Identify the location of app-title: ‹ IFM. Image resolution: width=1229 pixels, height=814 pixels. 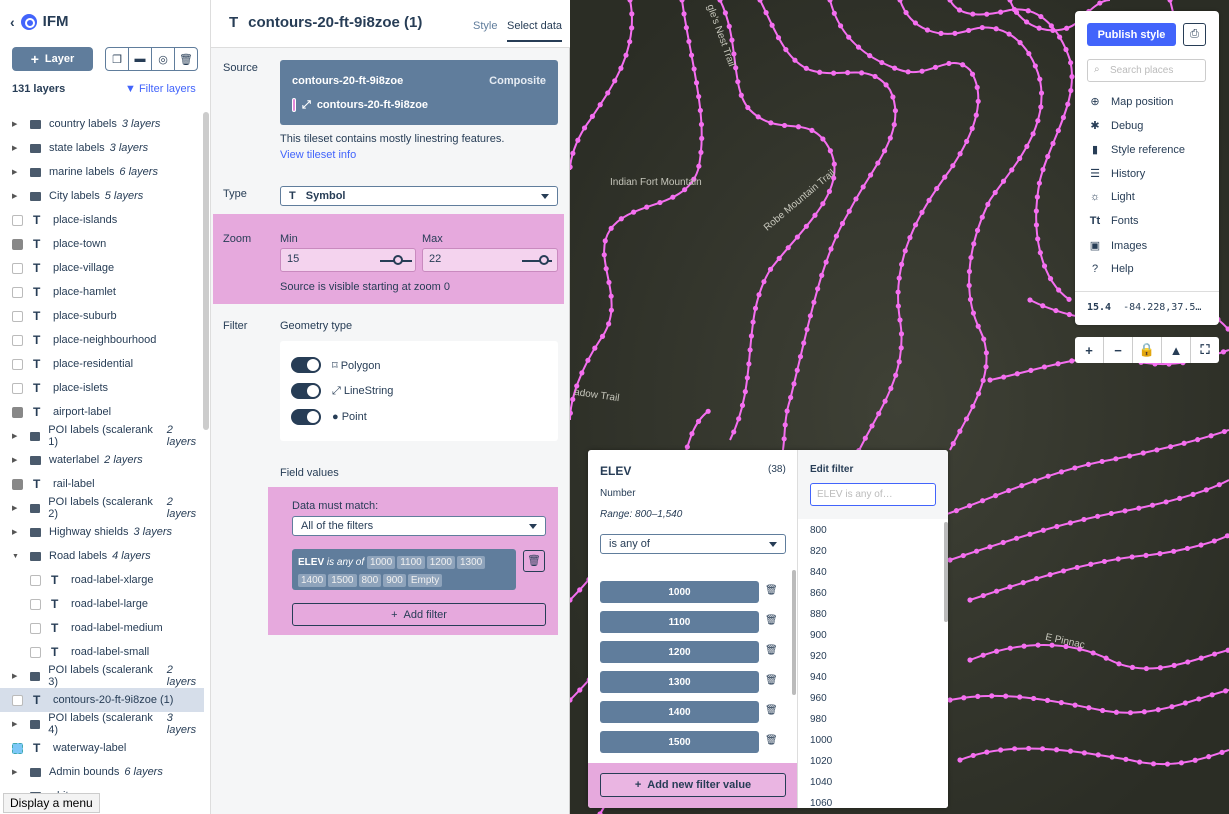
(39, 21).